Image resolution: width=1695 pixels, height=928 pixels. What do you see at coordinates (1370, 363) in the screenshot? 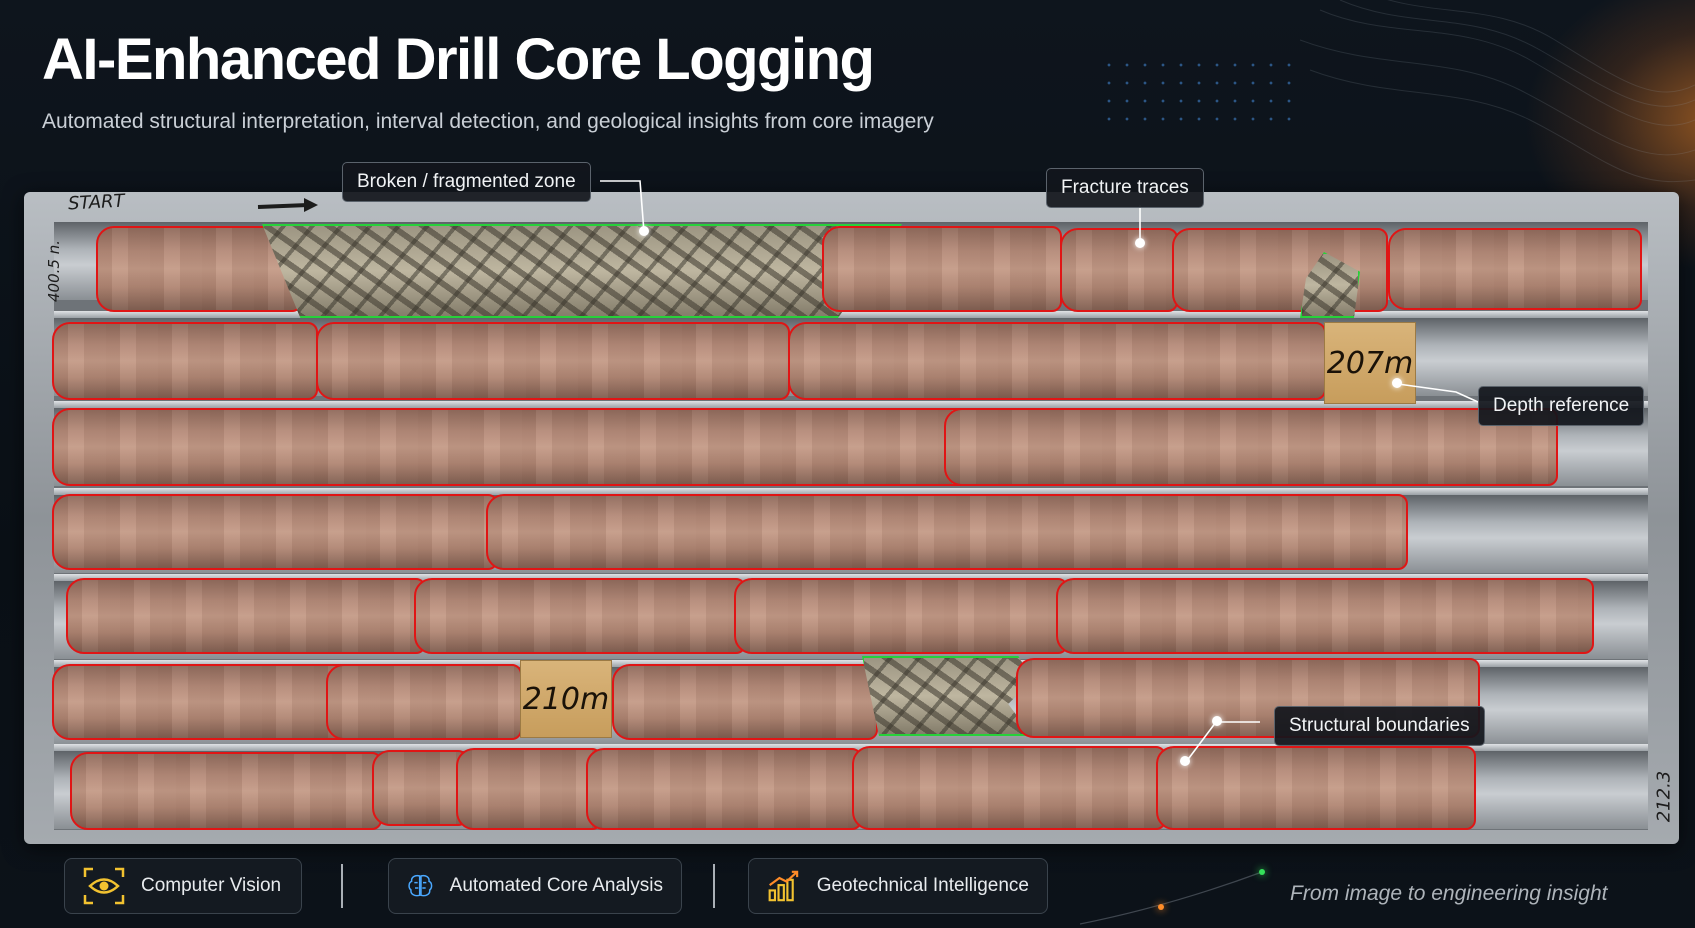
I see `depth-block-207: 207m` at bounding box center [1370, 363].